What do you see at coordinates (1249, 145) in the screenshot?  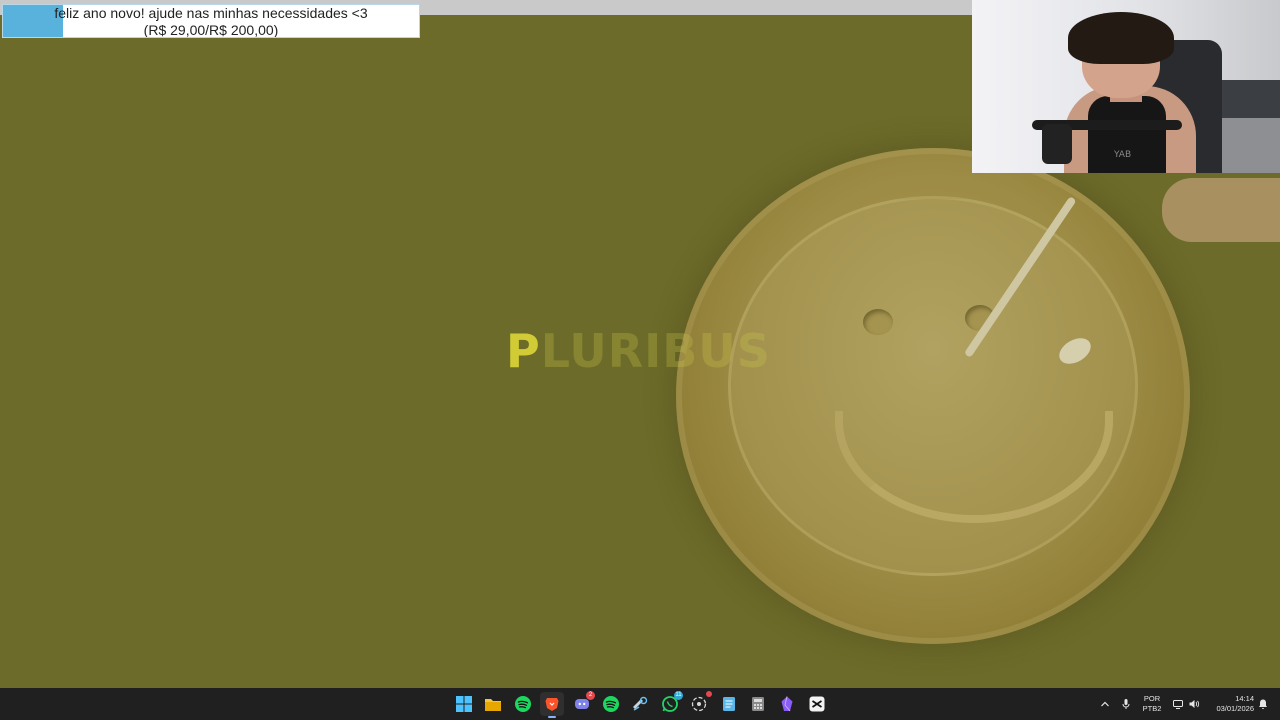 I see `webcam-background-equipment` at bounding box center [1249, 145].